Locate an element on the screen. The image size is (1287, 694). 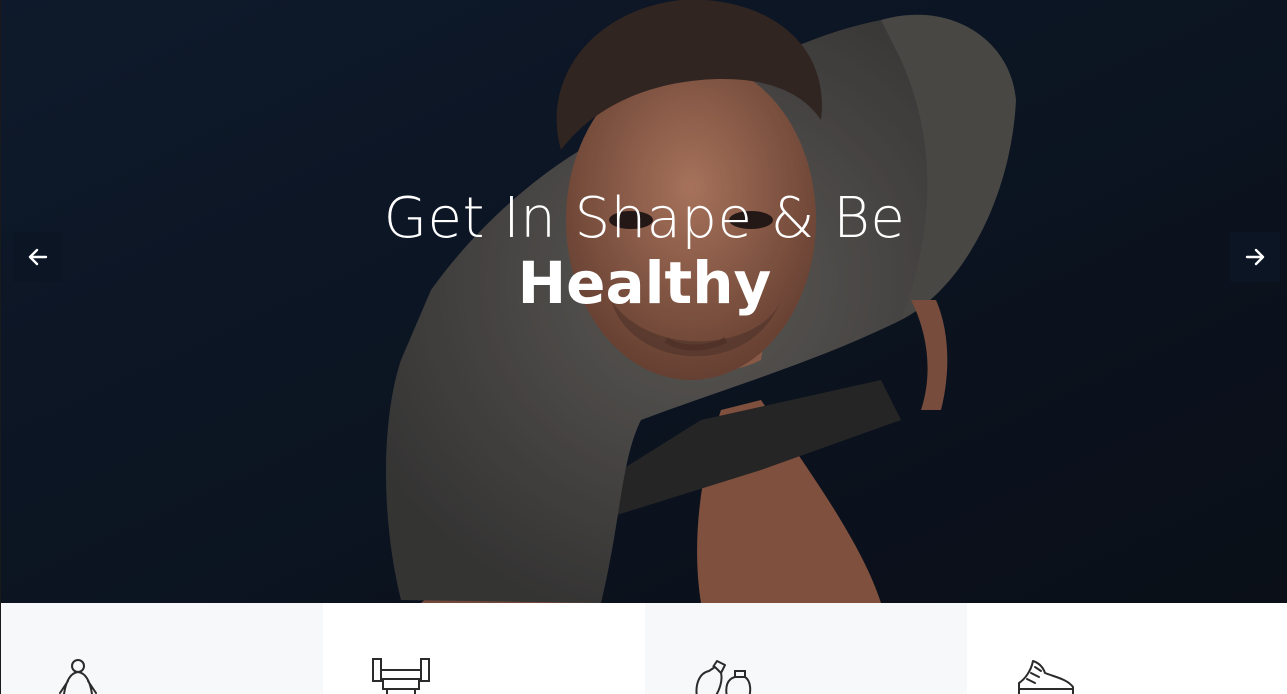
meditation-icon is located at coordinates (78, 676).